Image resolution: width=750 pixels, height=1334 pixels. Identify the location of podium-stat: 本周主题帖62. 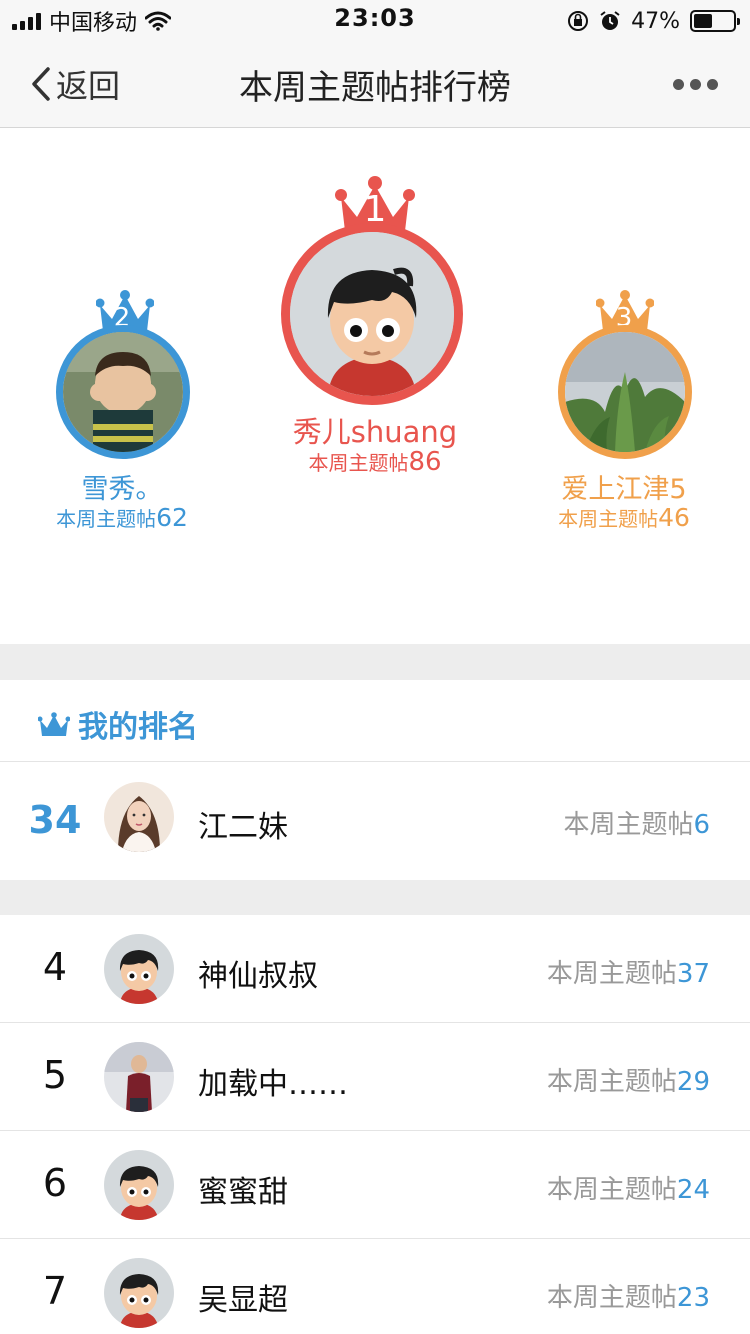
(126, 517).